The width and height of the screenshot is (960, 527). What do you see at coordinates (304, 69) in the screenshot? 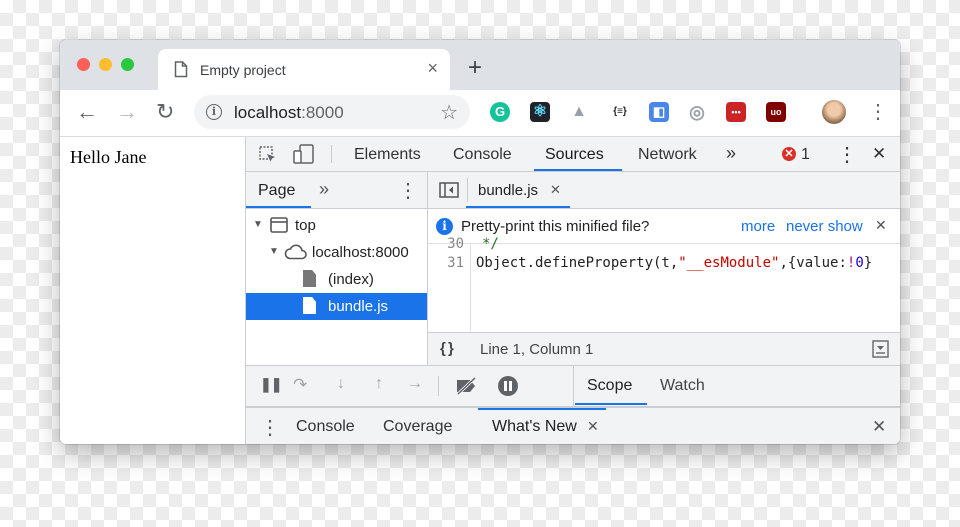
I see `browser-tab: Empty project ×` at bounding box center [304, 69].